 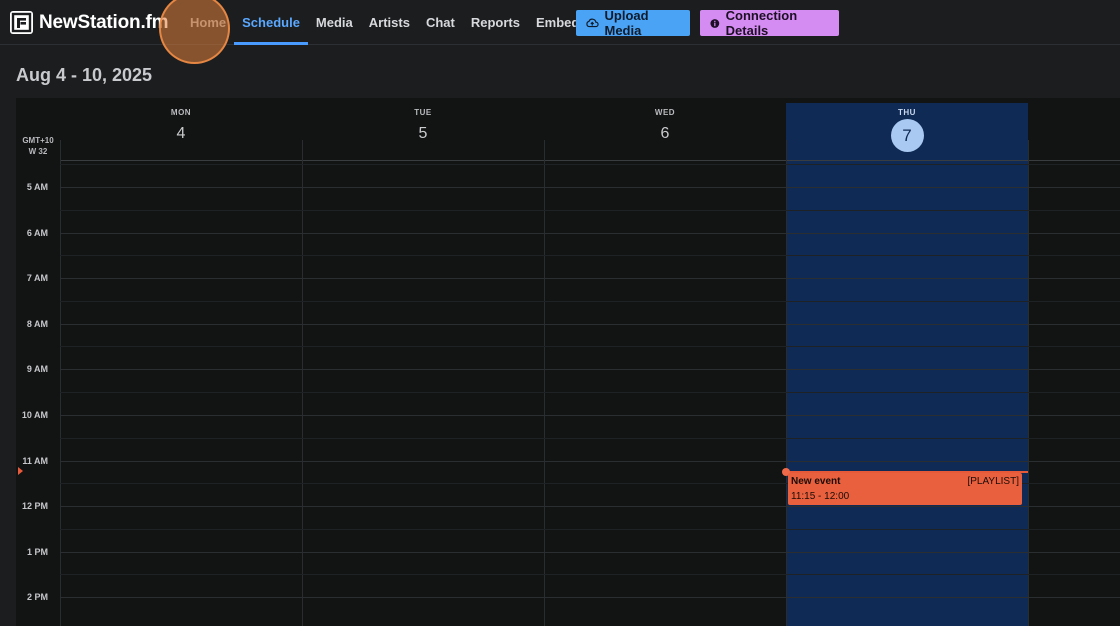 What do you see at coordinates (38, 146) in the screenshot?
I see `timezone-label: GMT+10 W 32` at bounding box center [38, 146].